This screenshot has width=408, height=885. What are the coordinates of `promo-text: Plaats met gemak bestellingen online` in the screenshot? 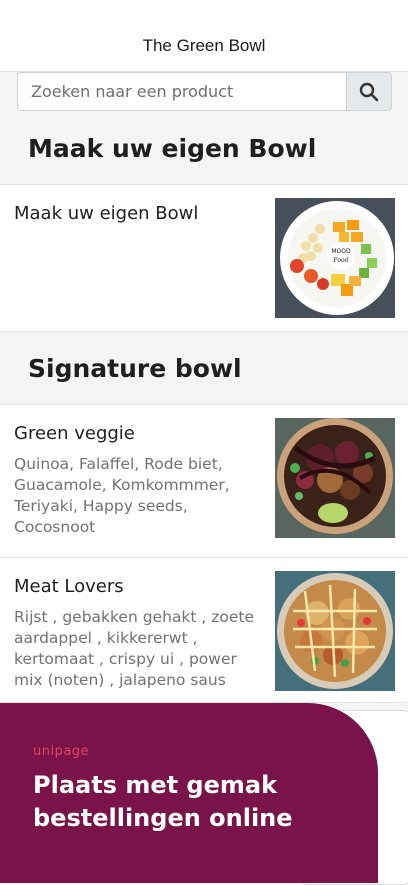 It's located at (163, 801).